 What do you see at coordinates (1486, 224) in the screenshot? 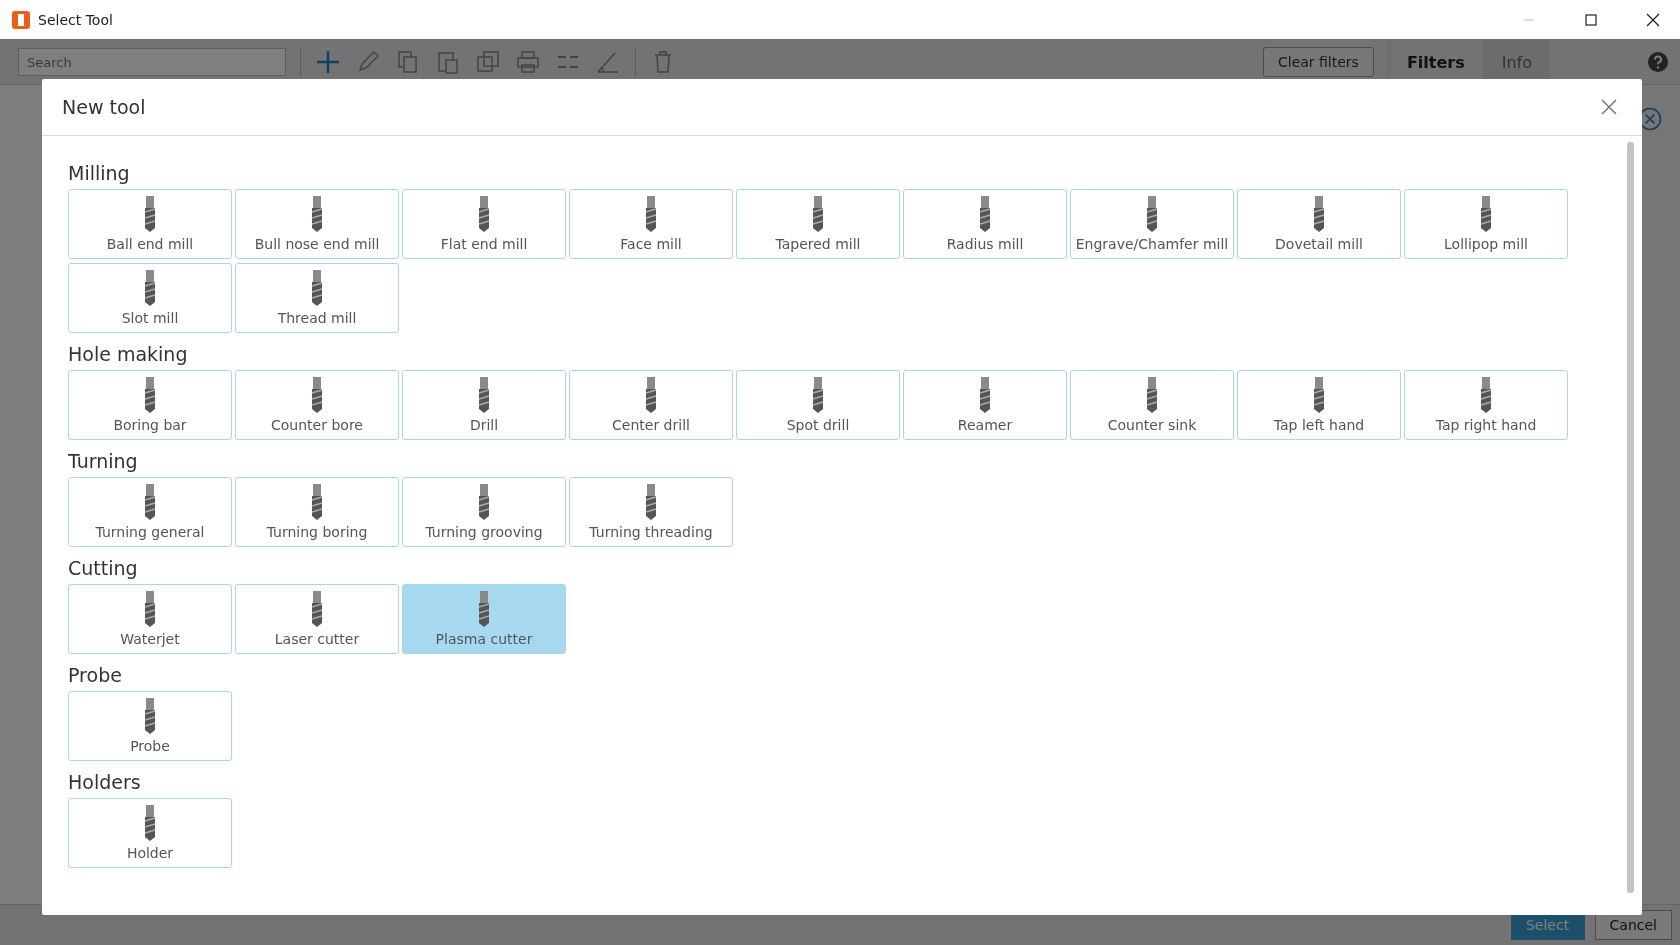
I see `tool-tile: Lollipop mill` at bounding box center [1486, 224].